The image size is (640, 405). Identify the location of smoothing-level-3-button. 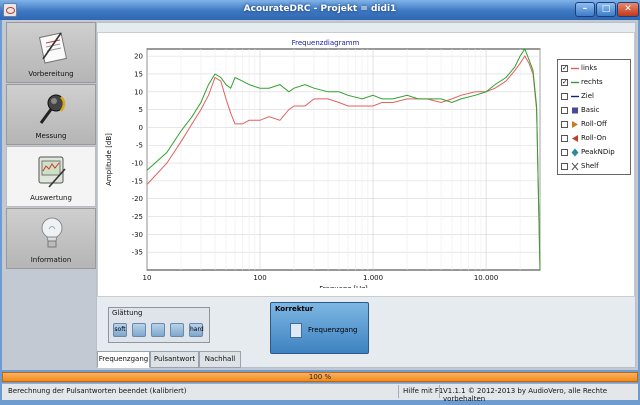
(158, 330).